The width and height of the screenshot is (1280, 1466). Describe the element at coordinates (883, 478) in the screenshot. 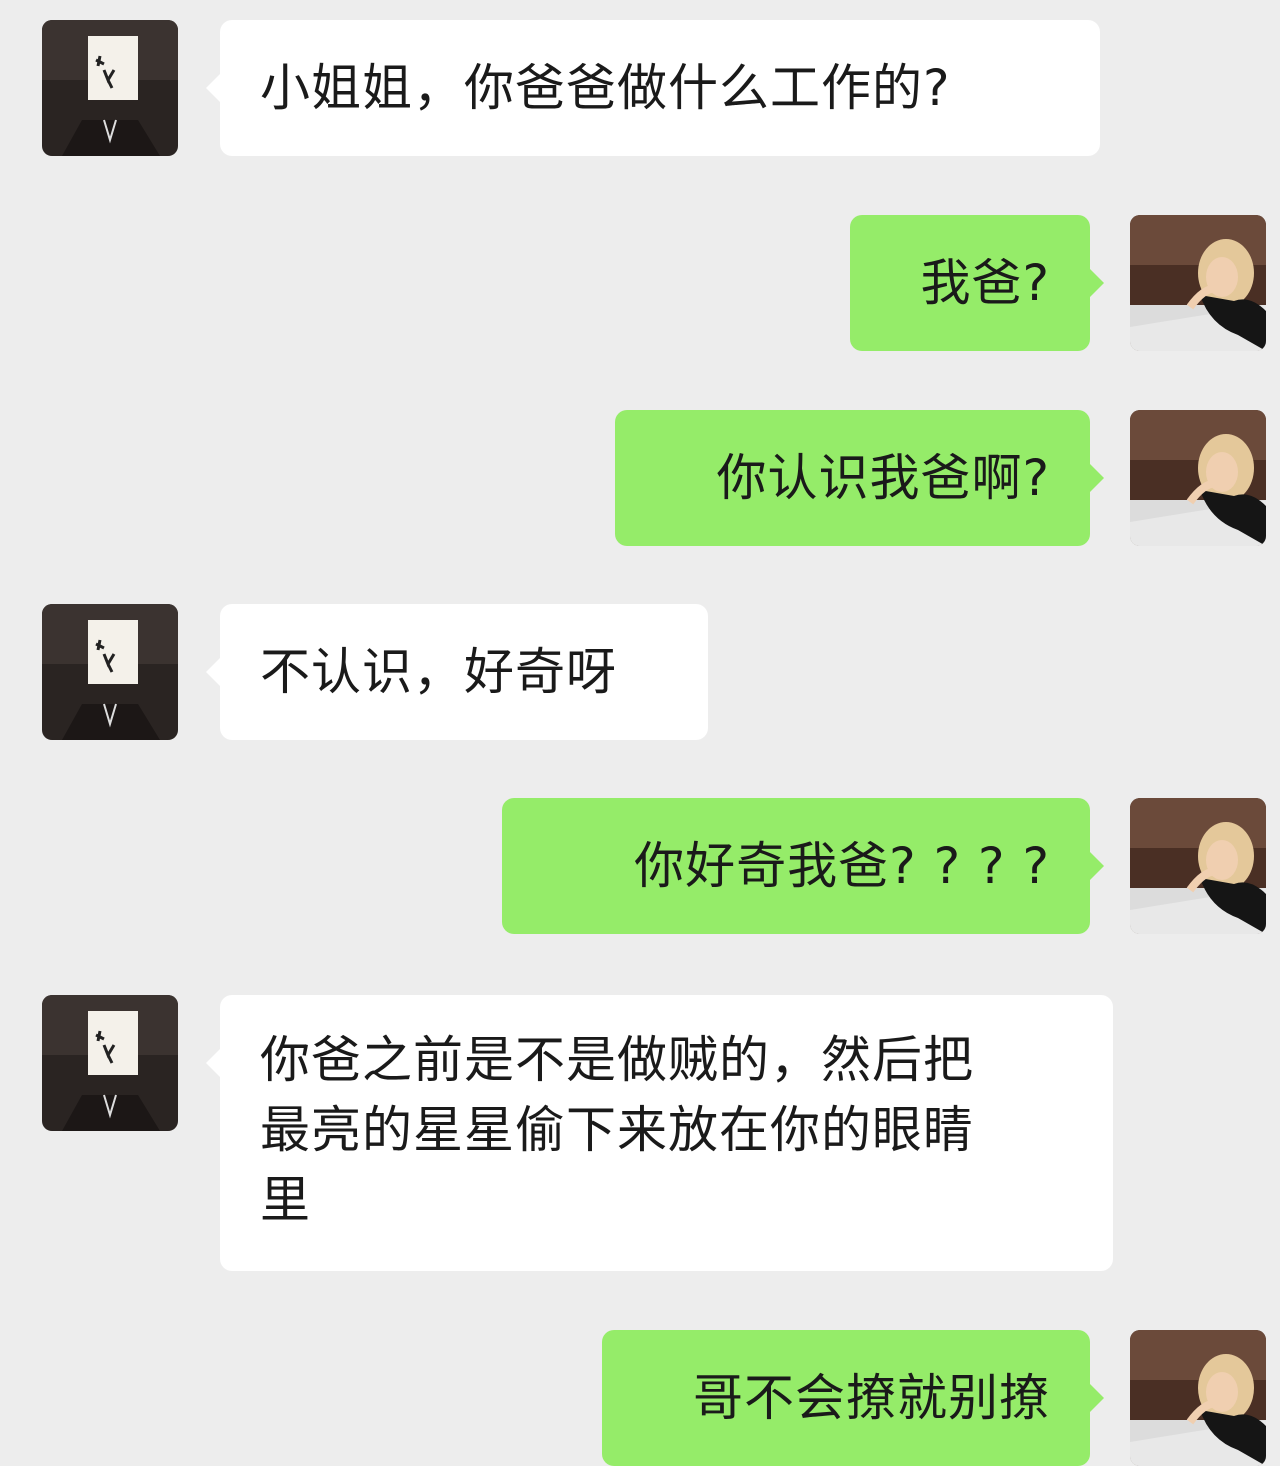

I see `message-text: 你认识我爸啊?` at that location.